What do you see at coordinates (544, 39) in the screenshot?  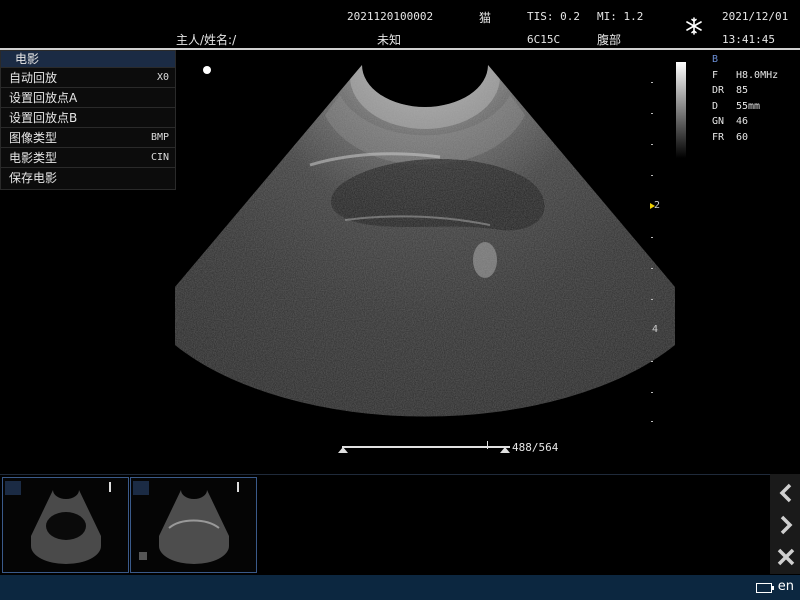 I see `probe: 6C15C` at bounding box center [544, 39].